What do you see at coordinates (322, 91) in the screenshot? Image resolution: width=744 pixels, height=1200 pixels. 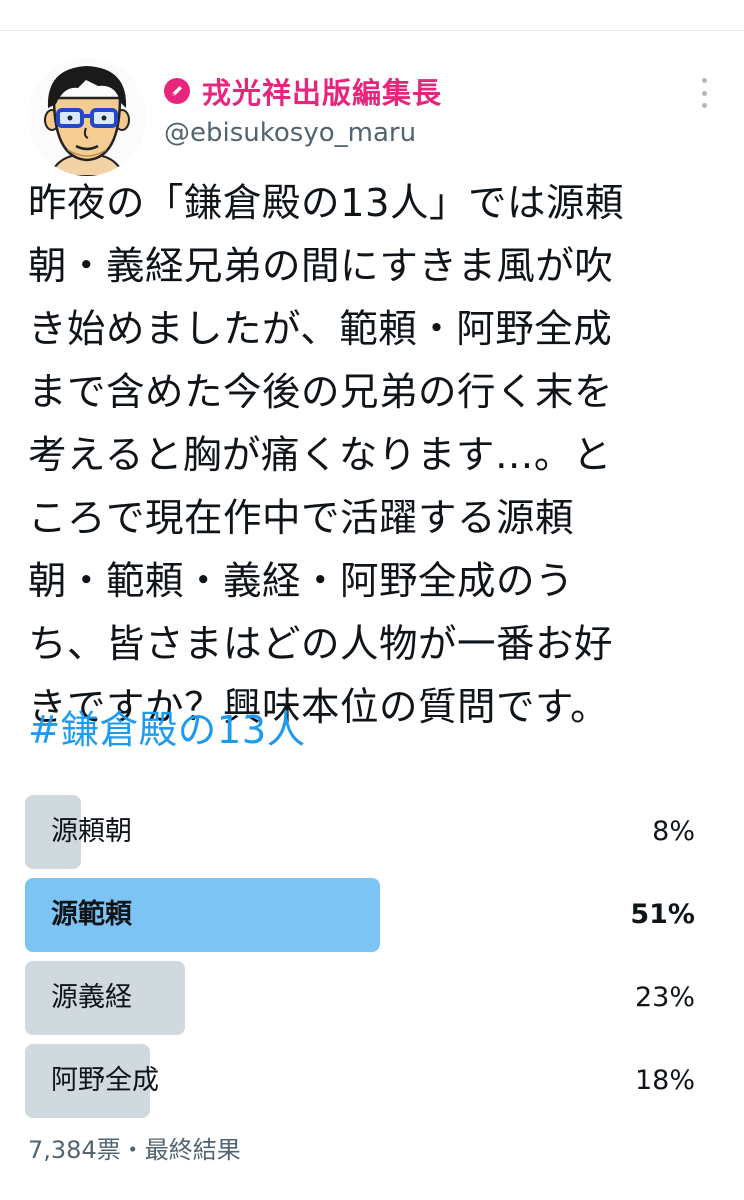 I see `display-name: 戎光祥出版編集長` at bounding box center [322, 91].